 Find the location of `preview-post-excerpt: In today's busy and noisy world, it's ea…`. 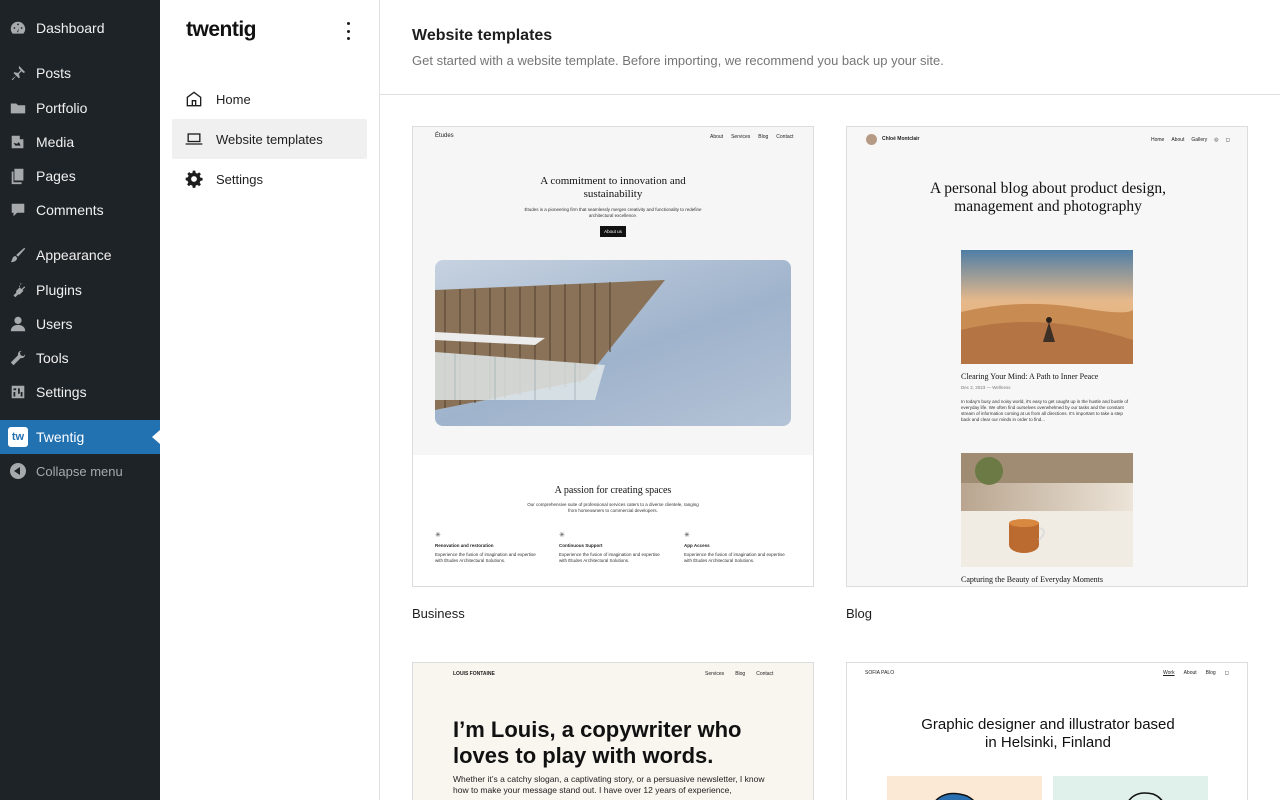

preview-post-excerpt: In today's busy and noisy world, it's ea… is located at coordinates (1045, 410).